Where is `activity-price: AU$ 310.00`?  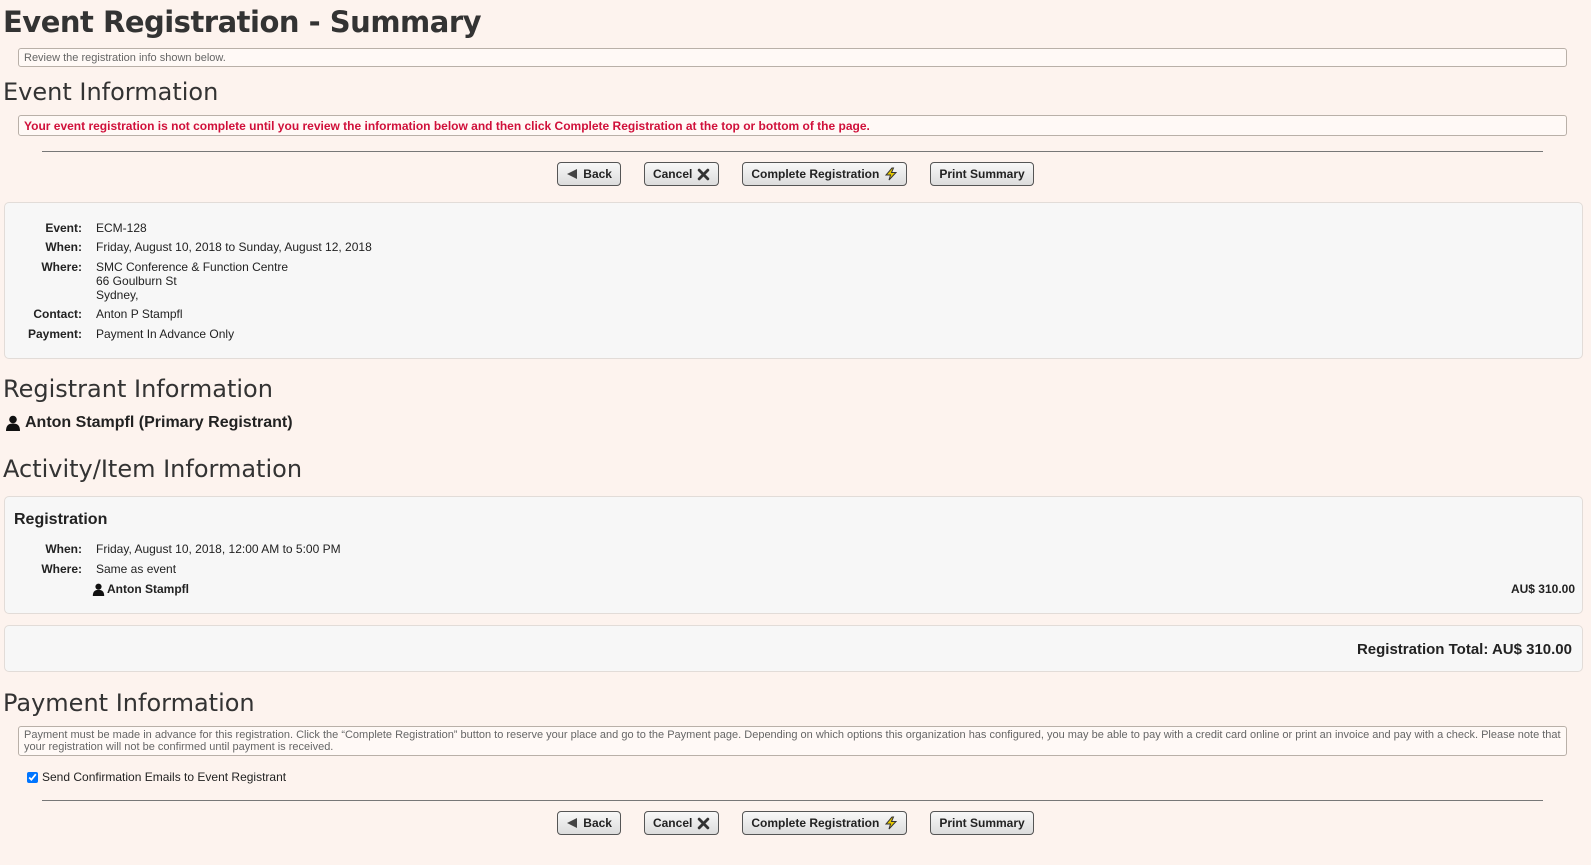
activity-price: AU$ 310.00 is located at coordinates (1542, 589).